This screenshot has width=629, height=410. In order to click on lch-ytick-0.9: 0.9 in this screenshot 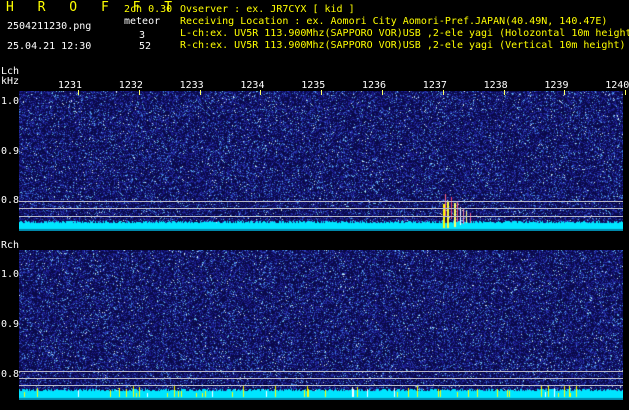, I will do `click(10, 151)`.